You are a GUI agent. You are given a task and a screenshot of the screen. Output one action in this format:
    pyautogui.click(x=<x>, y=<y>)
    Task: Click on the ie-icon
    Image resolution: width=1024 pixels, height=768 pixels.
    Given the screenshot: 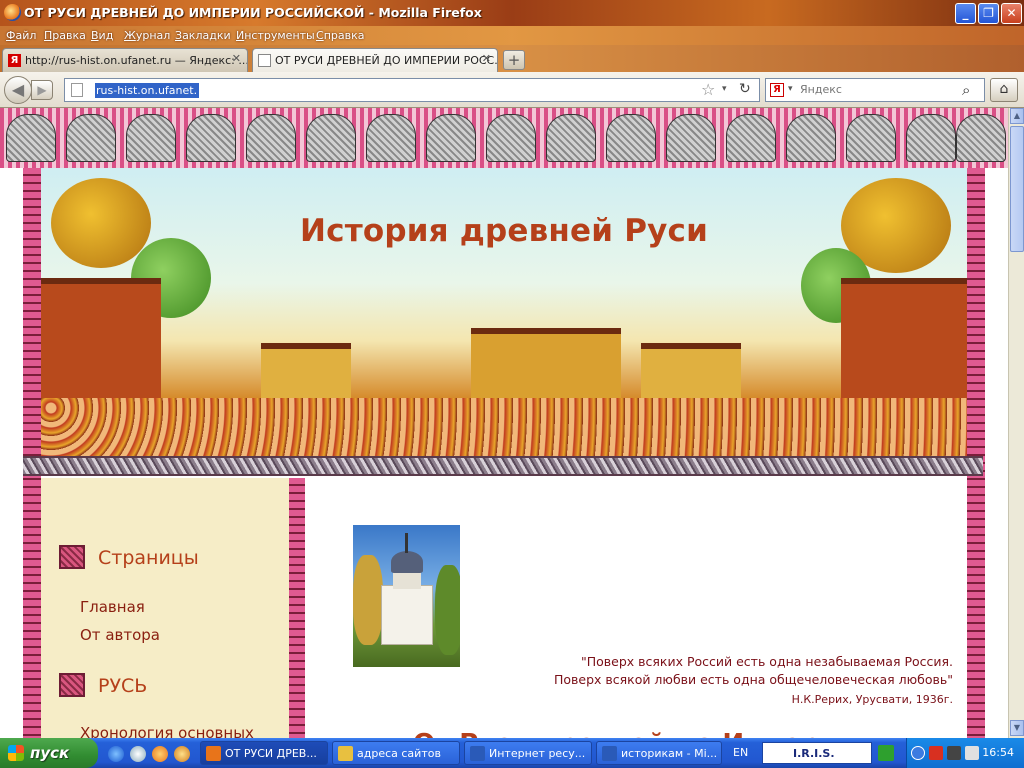 What is the action you would take?
    pyautogui.click(x=116, y=754)
    